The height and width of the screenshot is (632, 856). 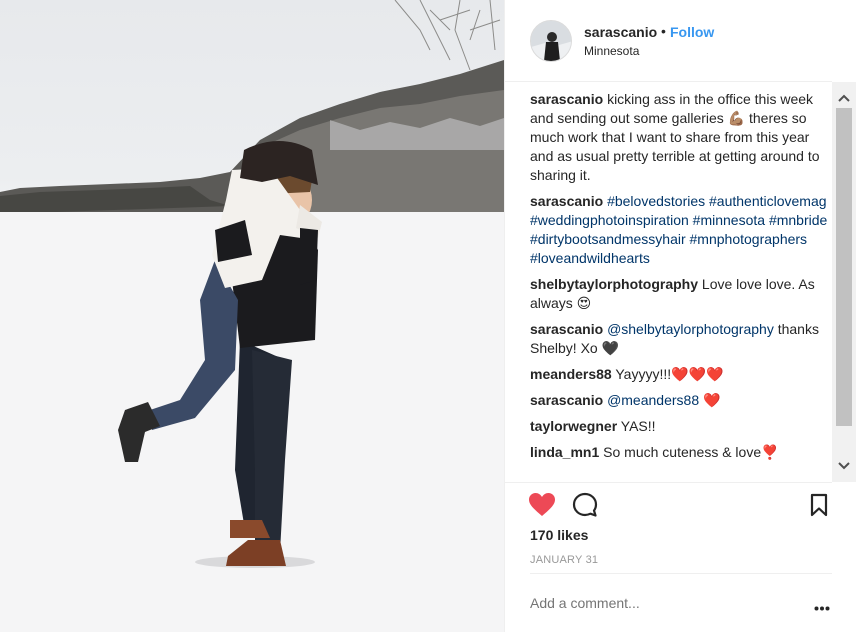 I want to click on comment-username: linda_mn1, so click(x=564, y=452).